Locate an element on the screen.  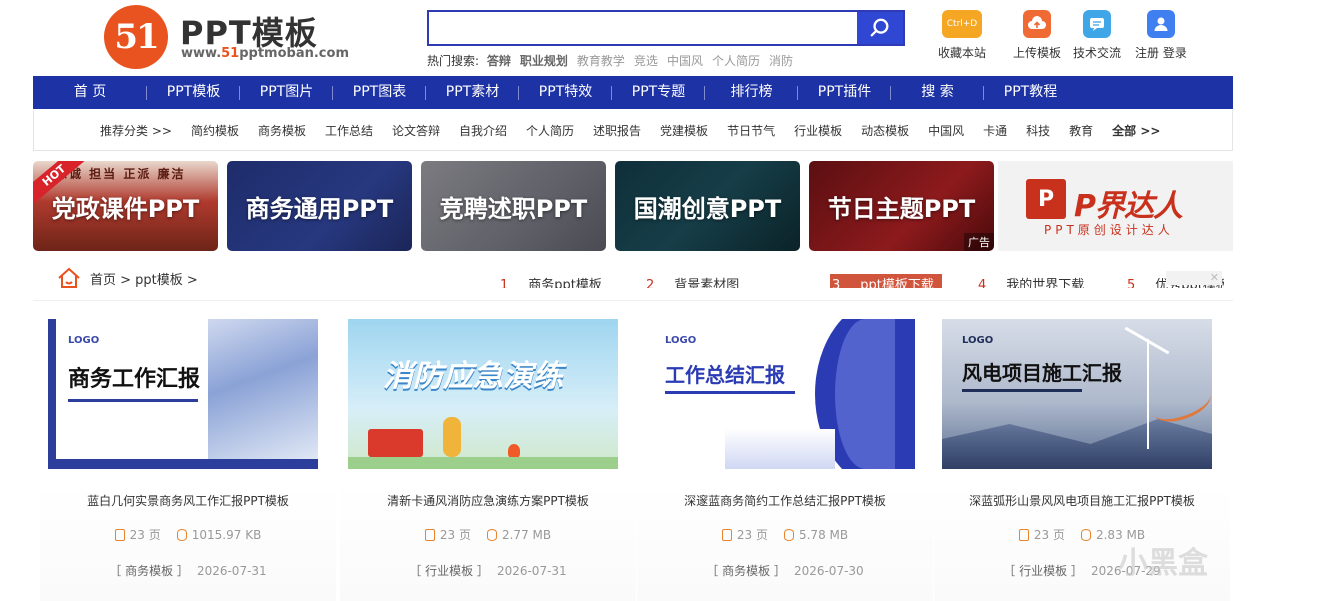
template-category-row: ［ 商务模板 ］ 2026-07-30 is located at coordinates (785, 570).